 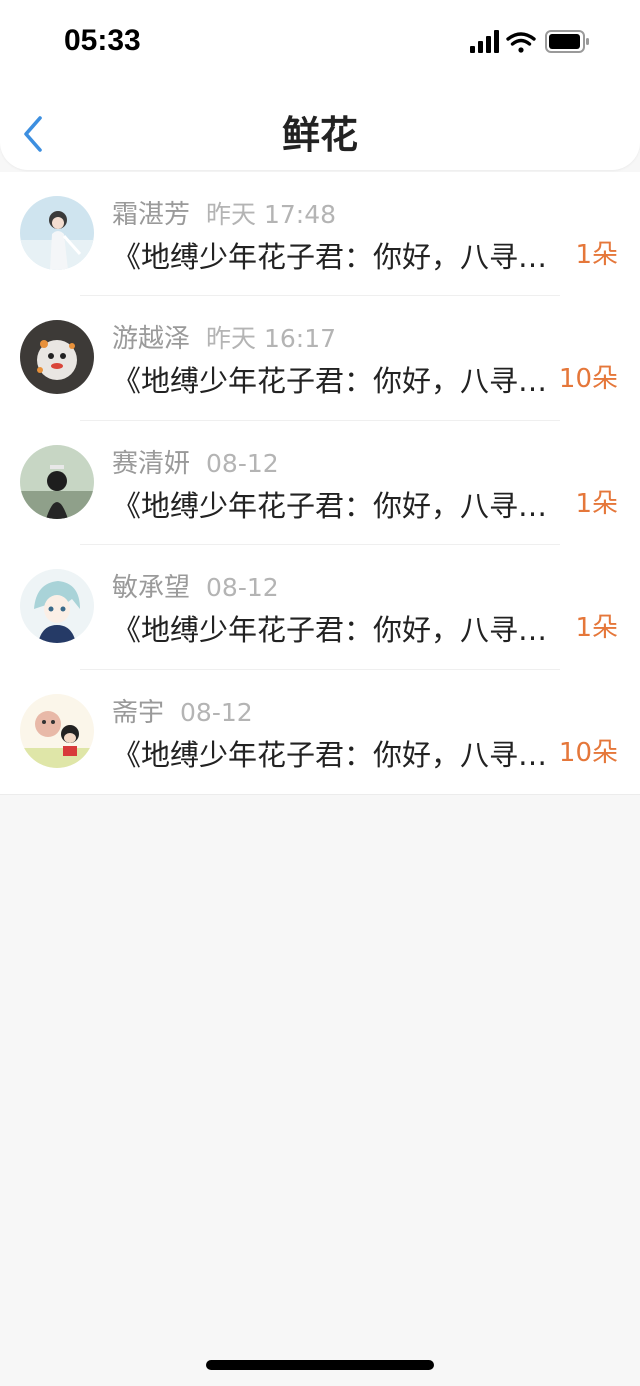 What do you see at coordinates (320, 607) in the screenshot?
I see `list-item: 敏承望 08-12 《地缚少年花子君：你好，八寻宁宁》 1朵` at bounding box center [320, 607].